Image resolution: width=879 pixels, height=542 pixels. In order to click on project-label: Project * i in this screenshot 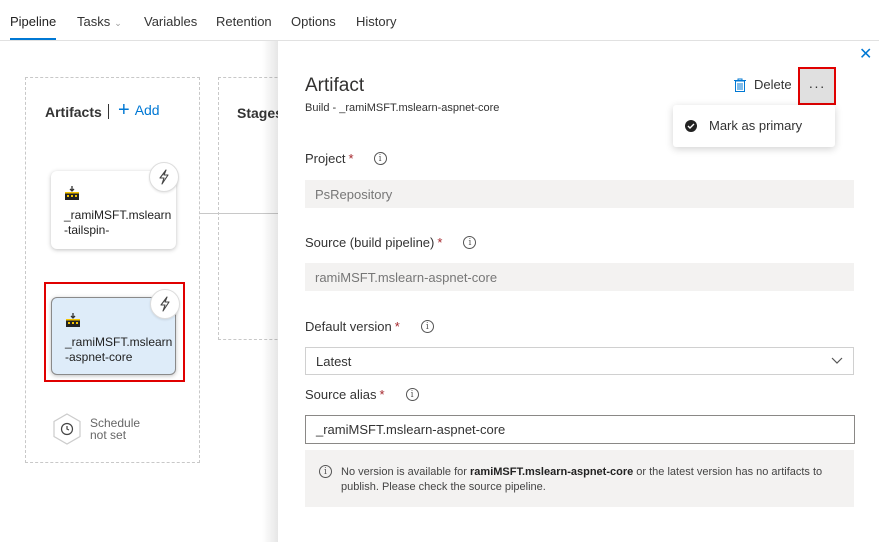, I will do `click(346, 158)`.